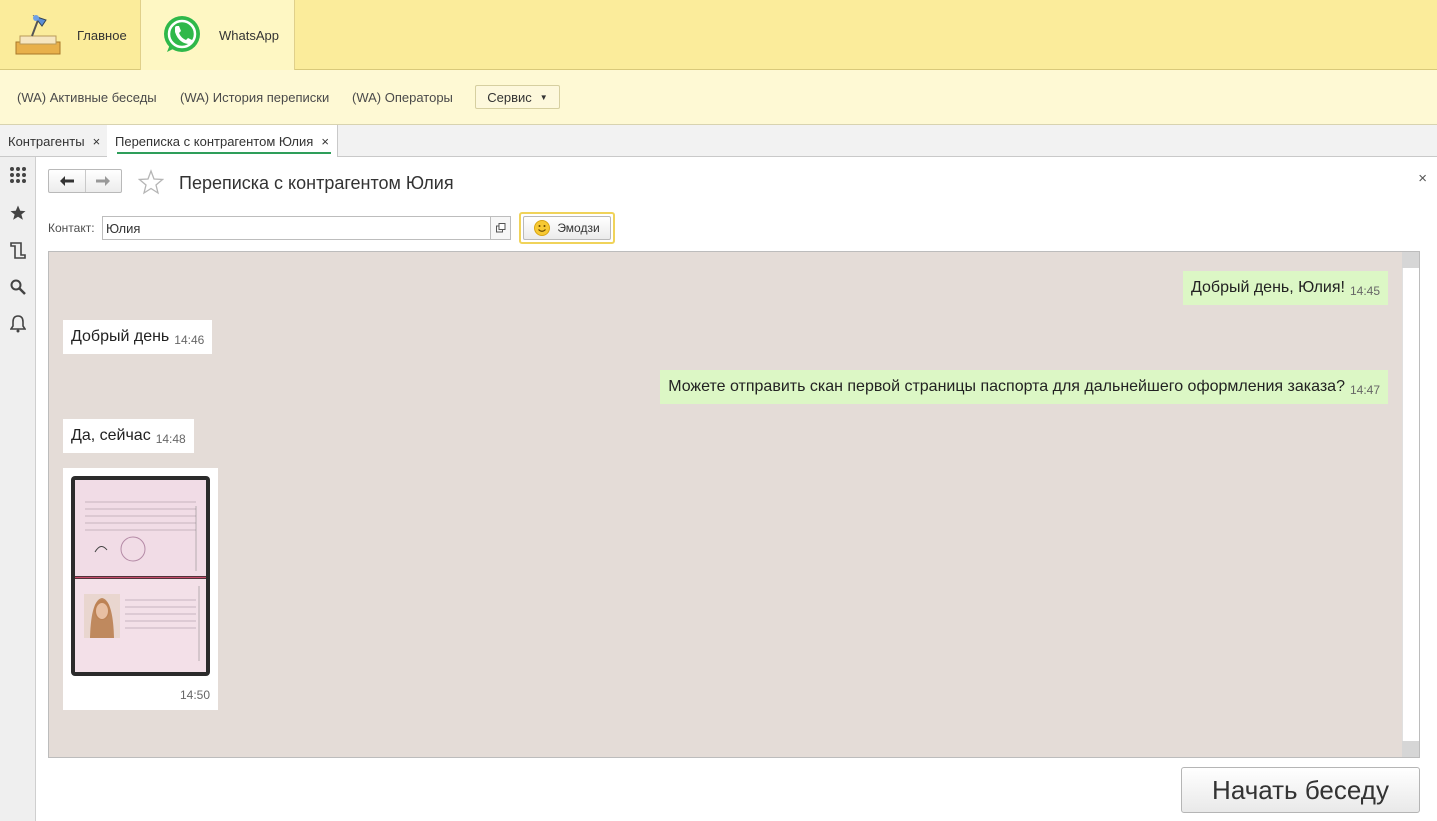 The image size is (1437, 821). I want to click on open-window-icon, so click(500, 228).